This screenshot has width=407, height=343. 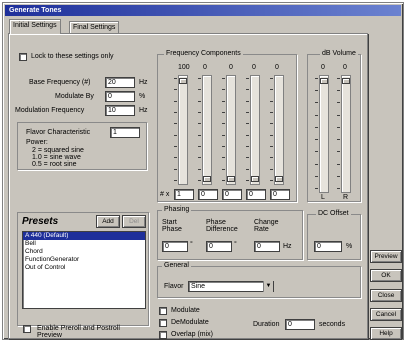 What do you see at coordinates (143, 82) in the screenshot?
I see `base-frequency-unit: Hz` at bounding box center [143, 82].